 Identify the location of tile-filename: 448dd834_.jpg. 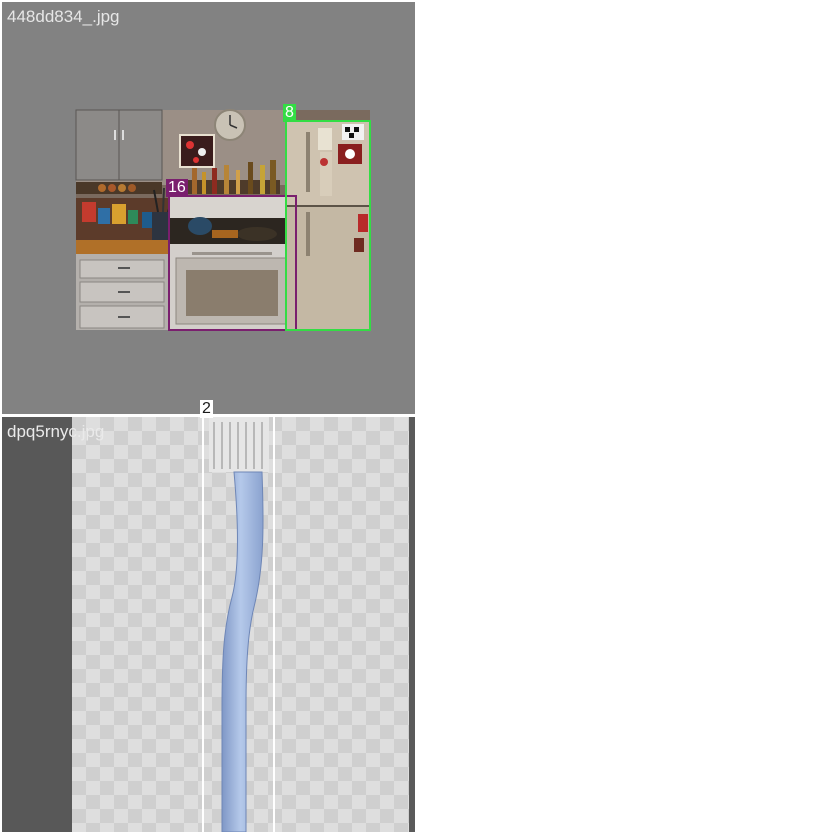
(63, 16).